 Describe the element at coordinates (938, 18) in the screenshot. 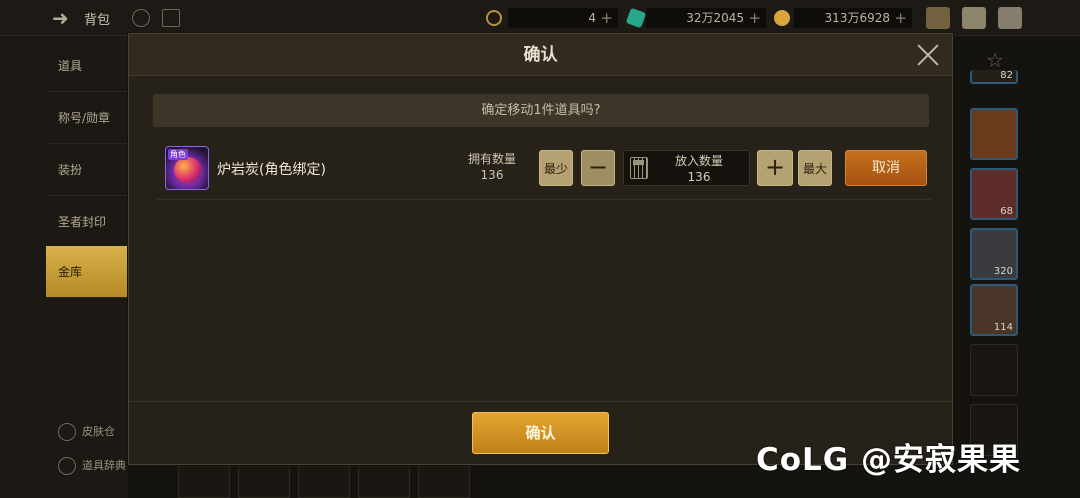

I see `shop-icon` at that location.